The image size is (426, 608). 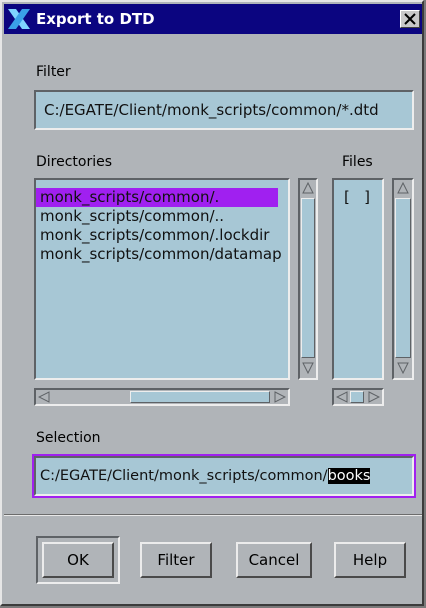 I want to click on directories-horizontal-scrollbar, so click(x=162, y=397).